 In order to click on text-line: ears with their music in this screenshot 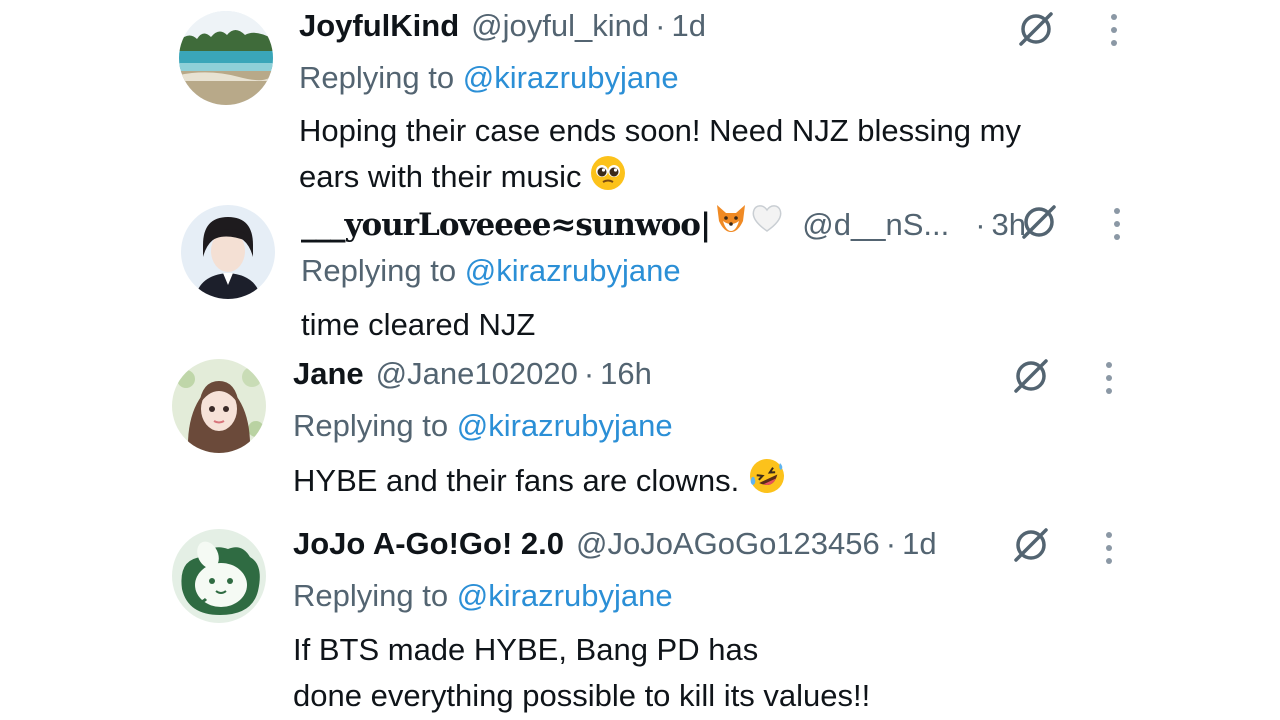, I will do `click(440, 176)`.